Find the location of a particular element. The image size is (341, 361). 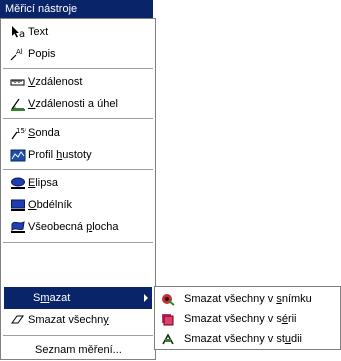

menu-item-probe: 15² Sonda is located at coordinates (78, 133).